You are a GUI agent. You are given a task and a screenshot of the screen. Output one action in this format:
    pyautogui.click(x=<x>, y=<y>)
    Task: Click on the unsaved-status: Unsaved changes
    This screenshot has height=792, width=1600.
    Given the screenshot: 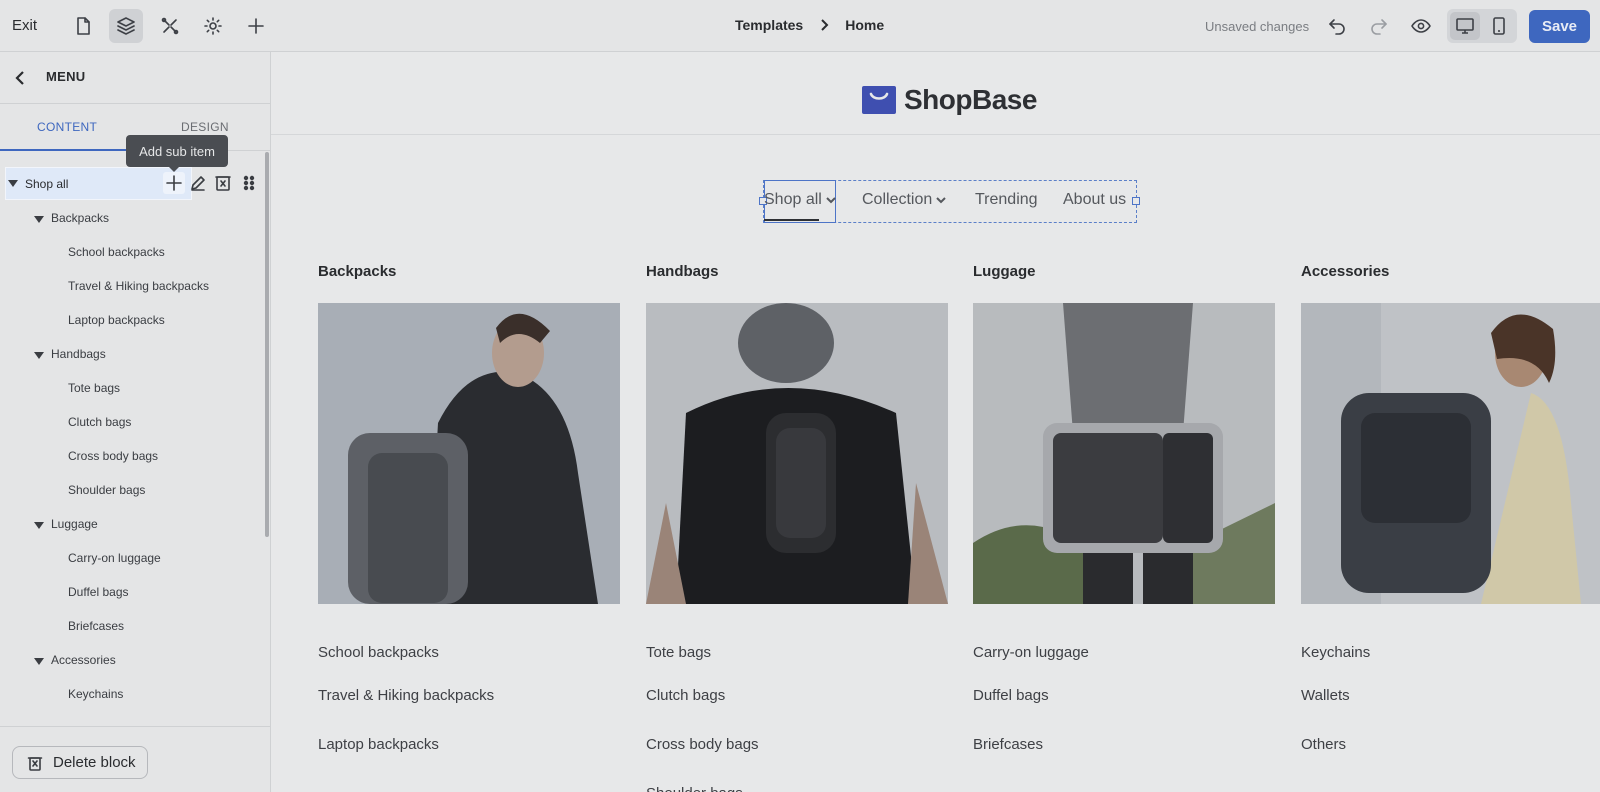 What is the action you would take?
    pyautogui.click(x=1257, y=26)
    